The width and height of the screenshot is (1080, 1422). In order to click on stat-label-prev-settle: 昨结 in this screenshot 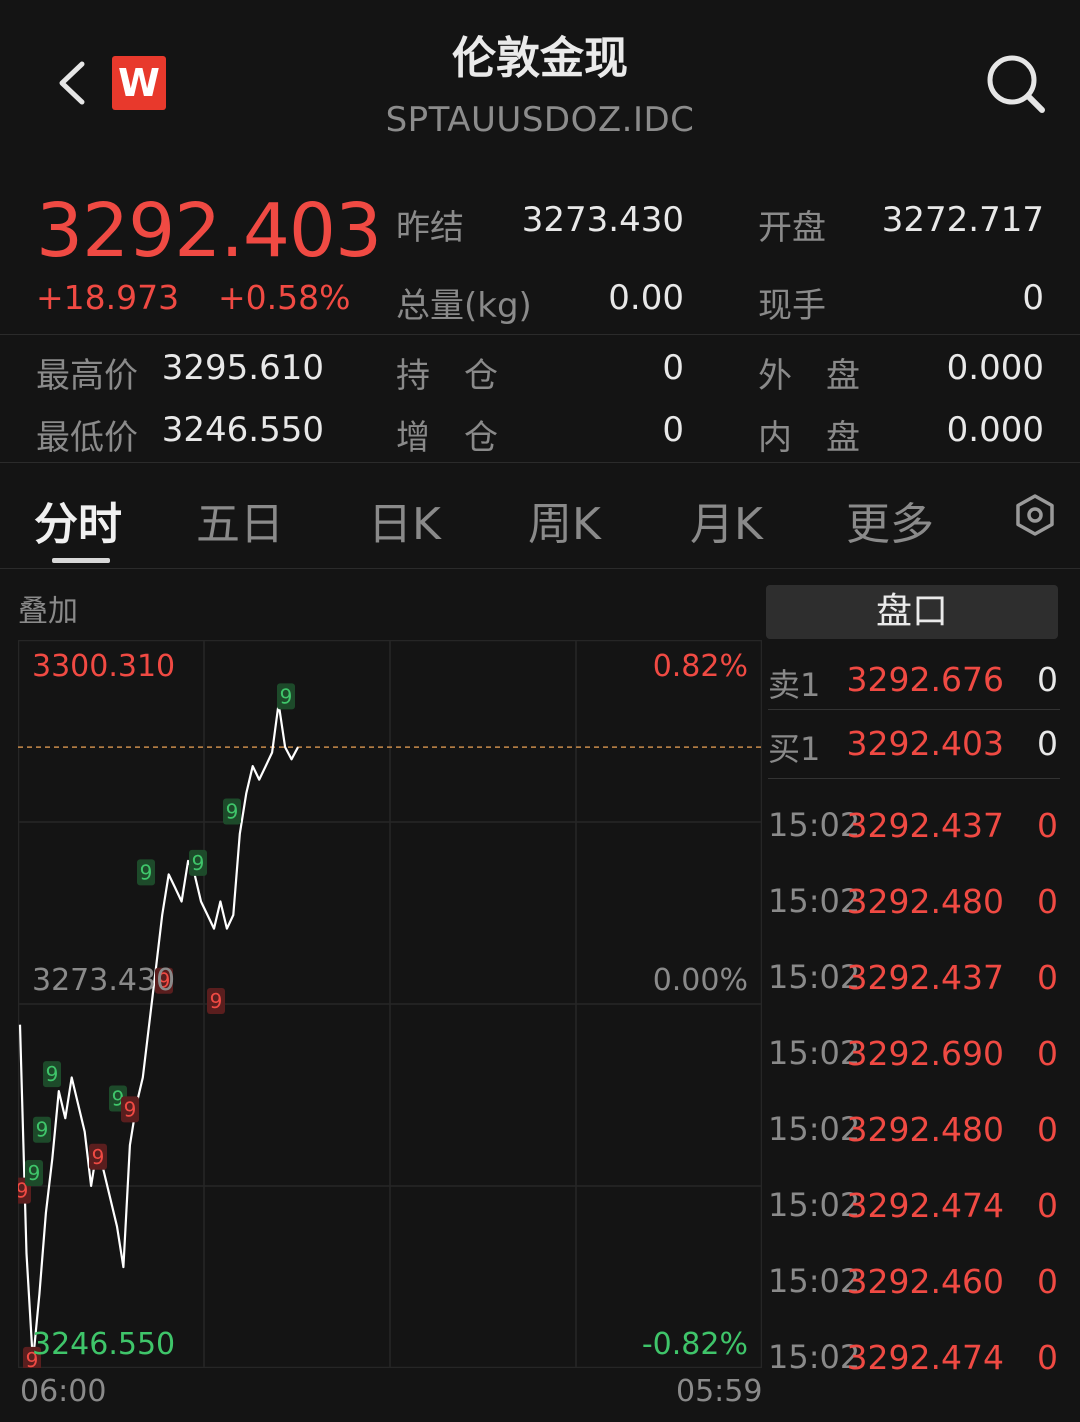, I will do `click(430, 228)`.